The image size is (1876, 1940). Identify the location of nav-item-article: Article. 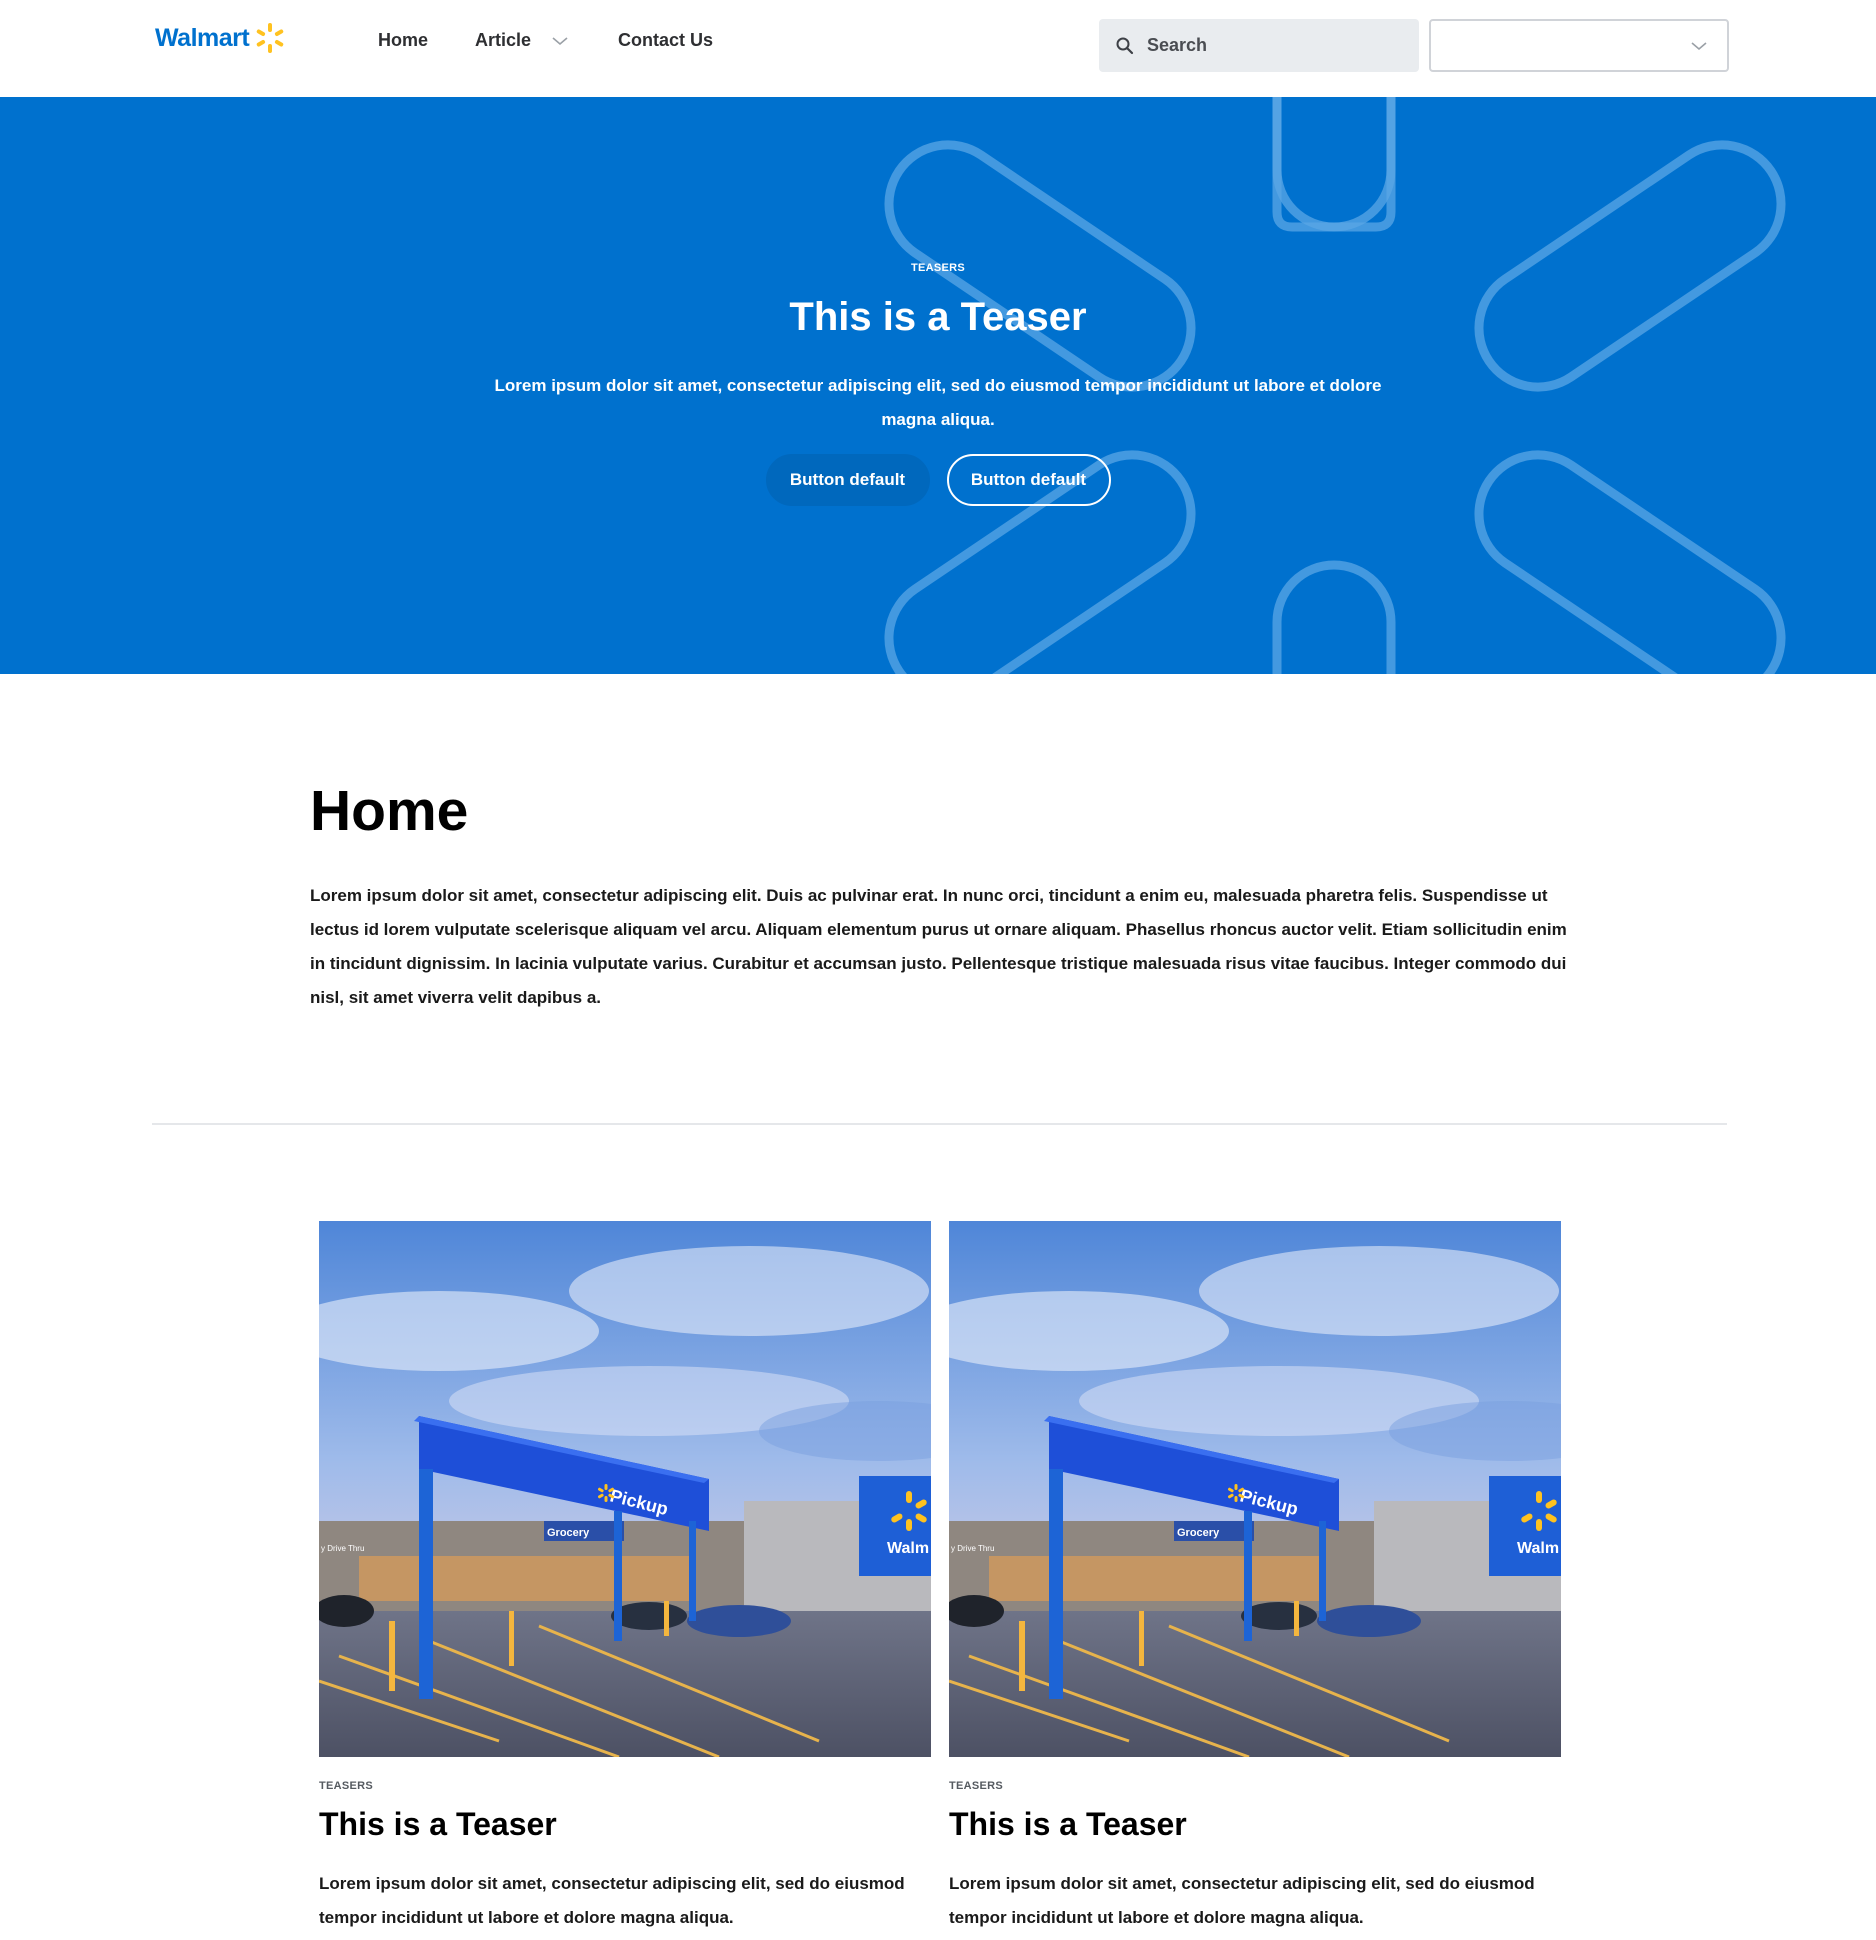
(546, 40).